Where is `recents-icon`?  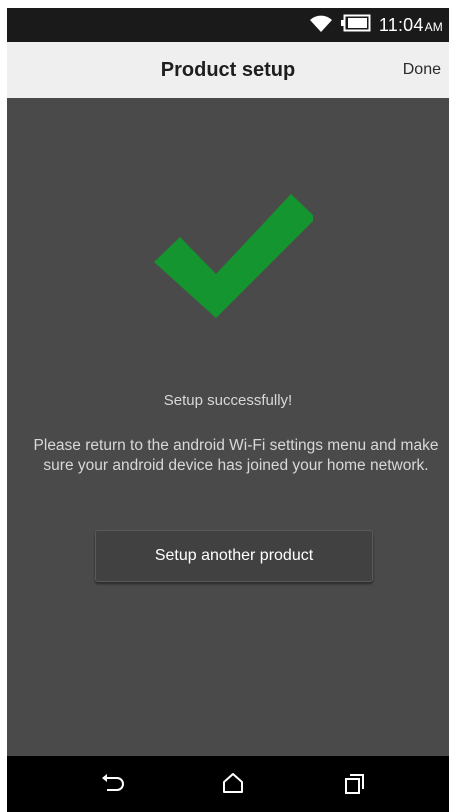 recents-icon is located at coordinates (355, 784).